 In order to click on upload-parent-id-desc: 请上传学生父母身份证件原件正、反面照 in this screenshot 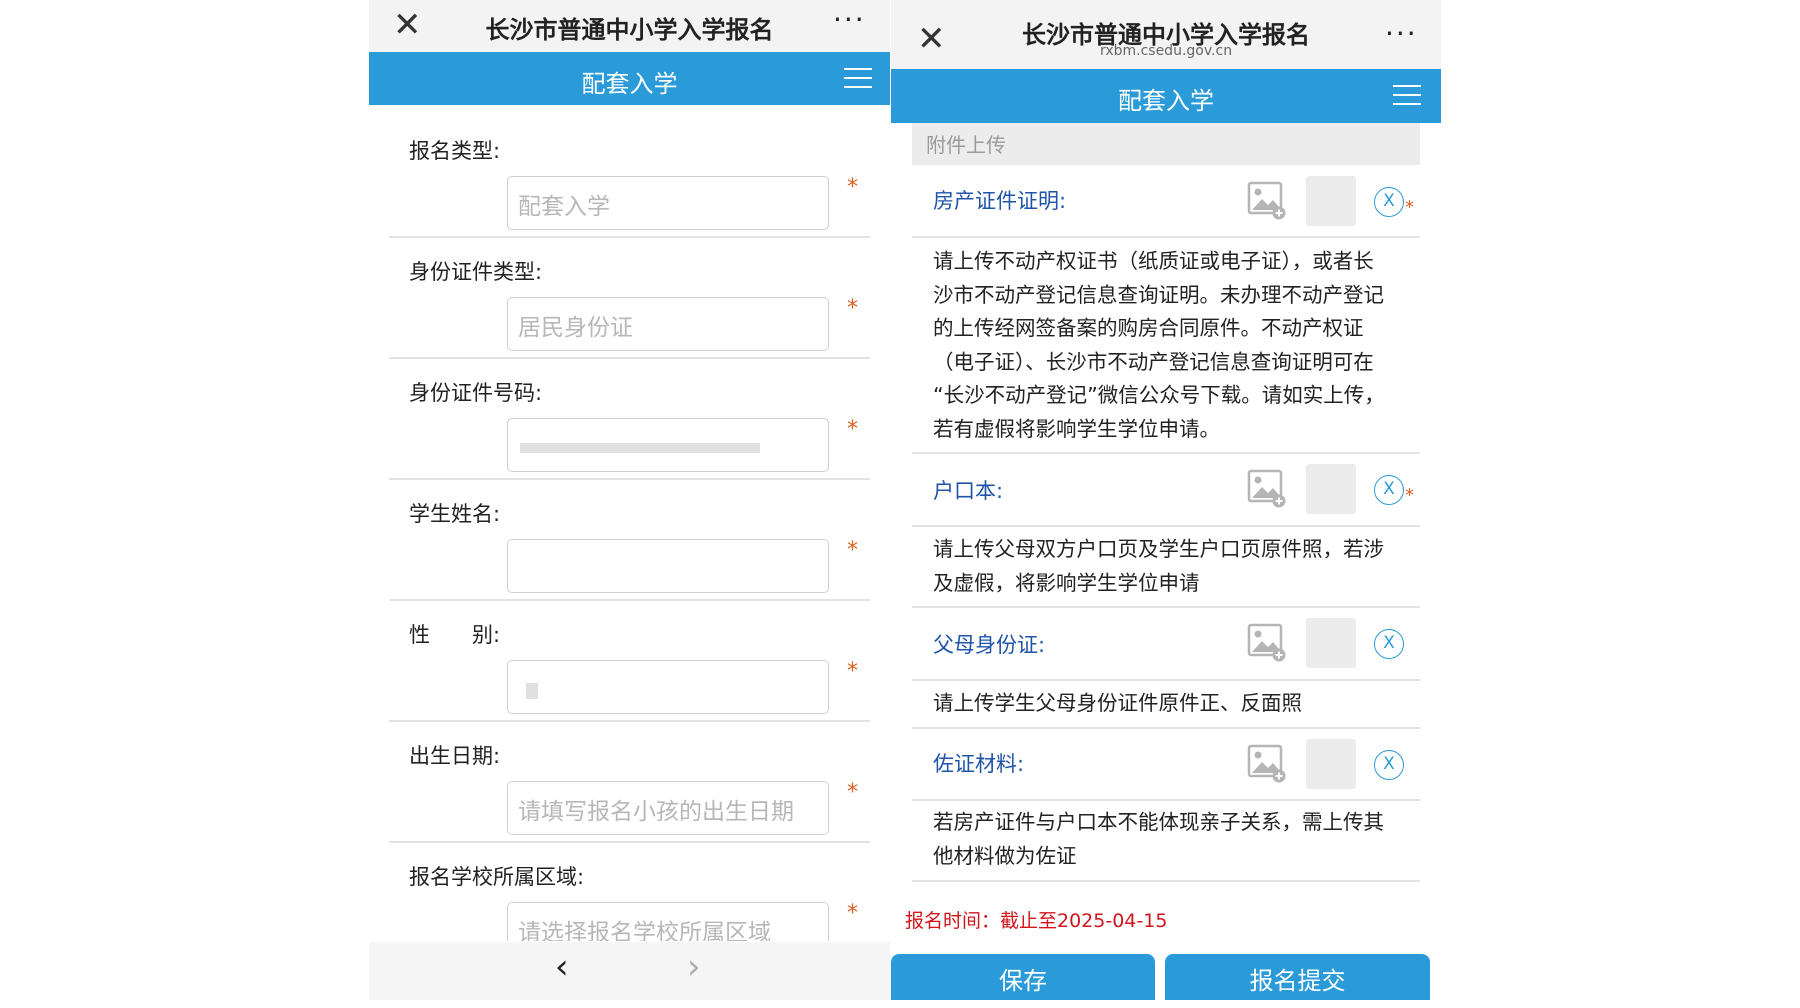, I will do `click(1173, 704)`.